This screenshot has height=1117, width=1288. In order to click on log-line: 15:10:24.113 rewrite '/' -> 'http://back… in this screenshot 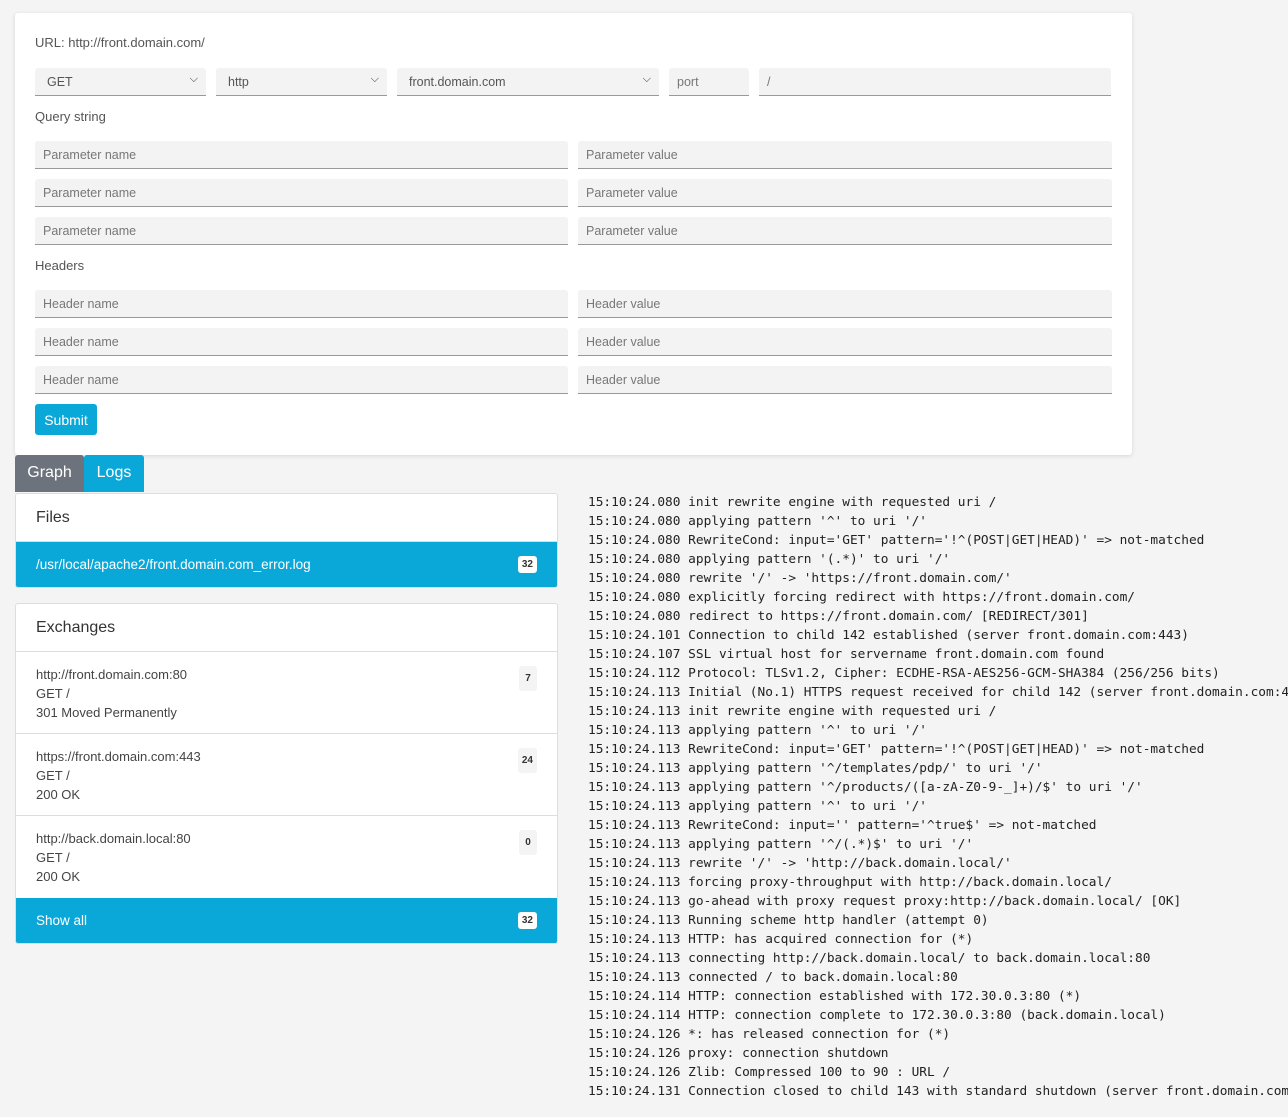, I will do `click(800, 863)`.